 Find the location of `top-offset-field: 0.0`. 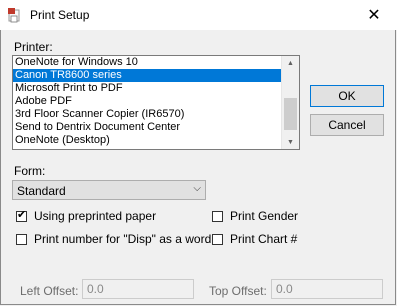

top-offset-field: 0.0 is located at coordinates (327, 289).